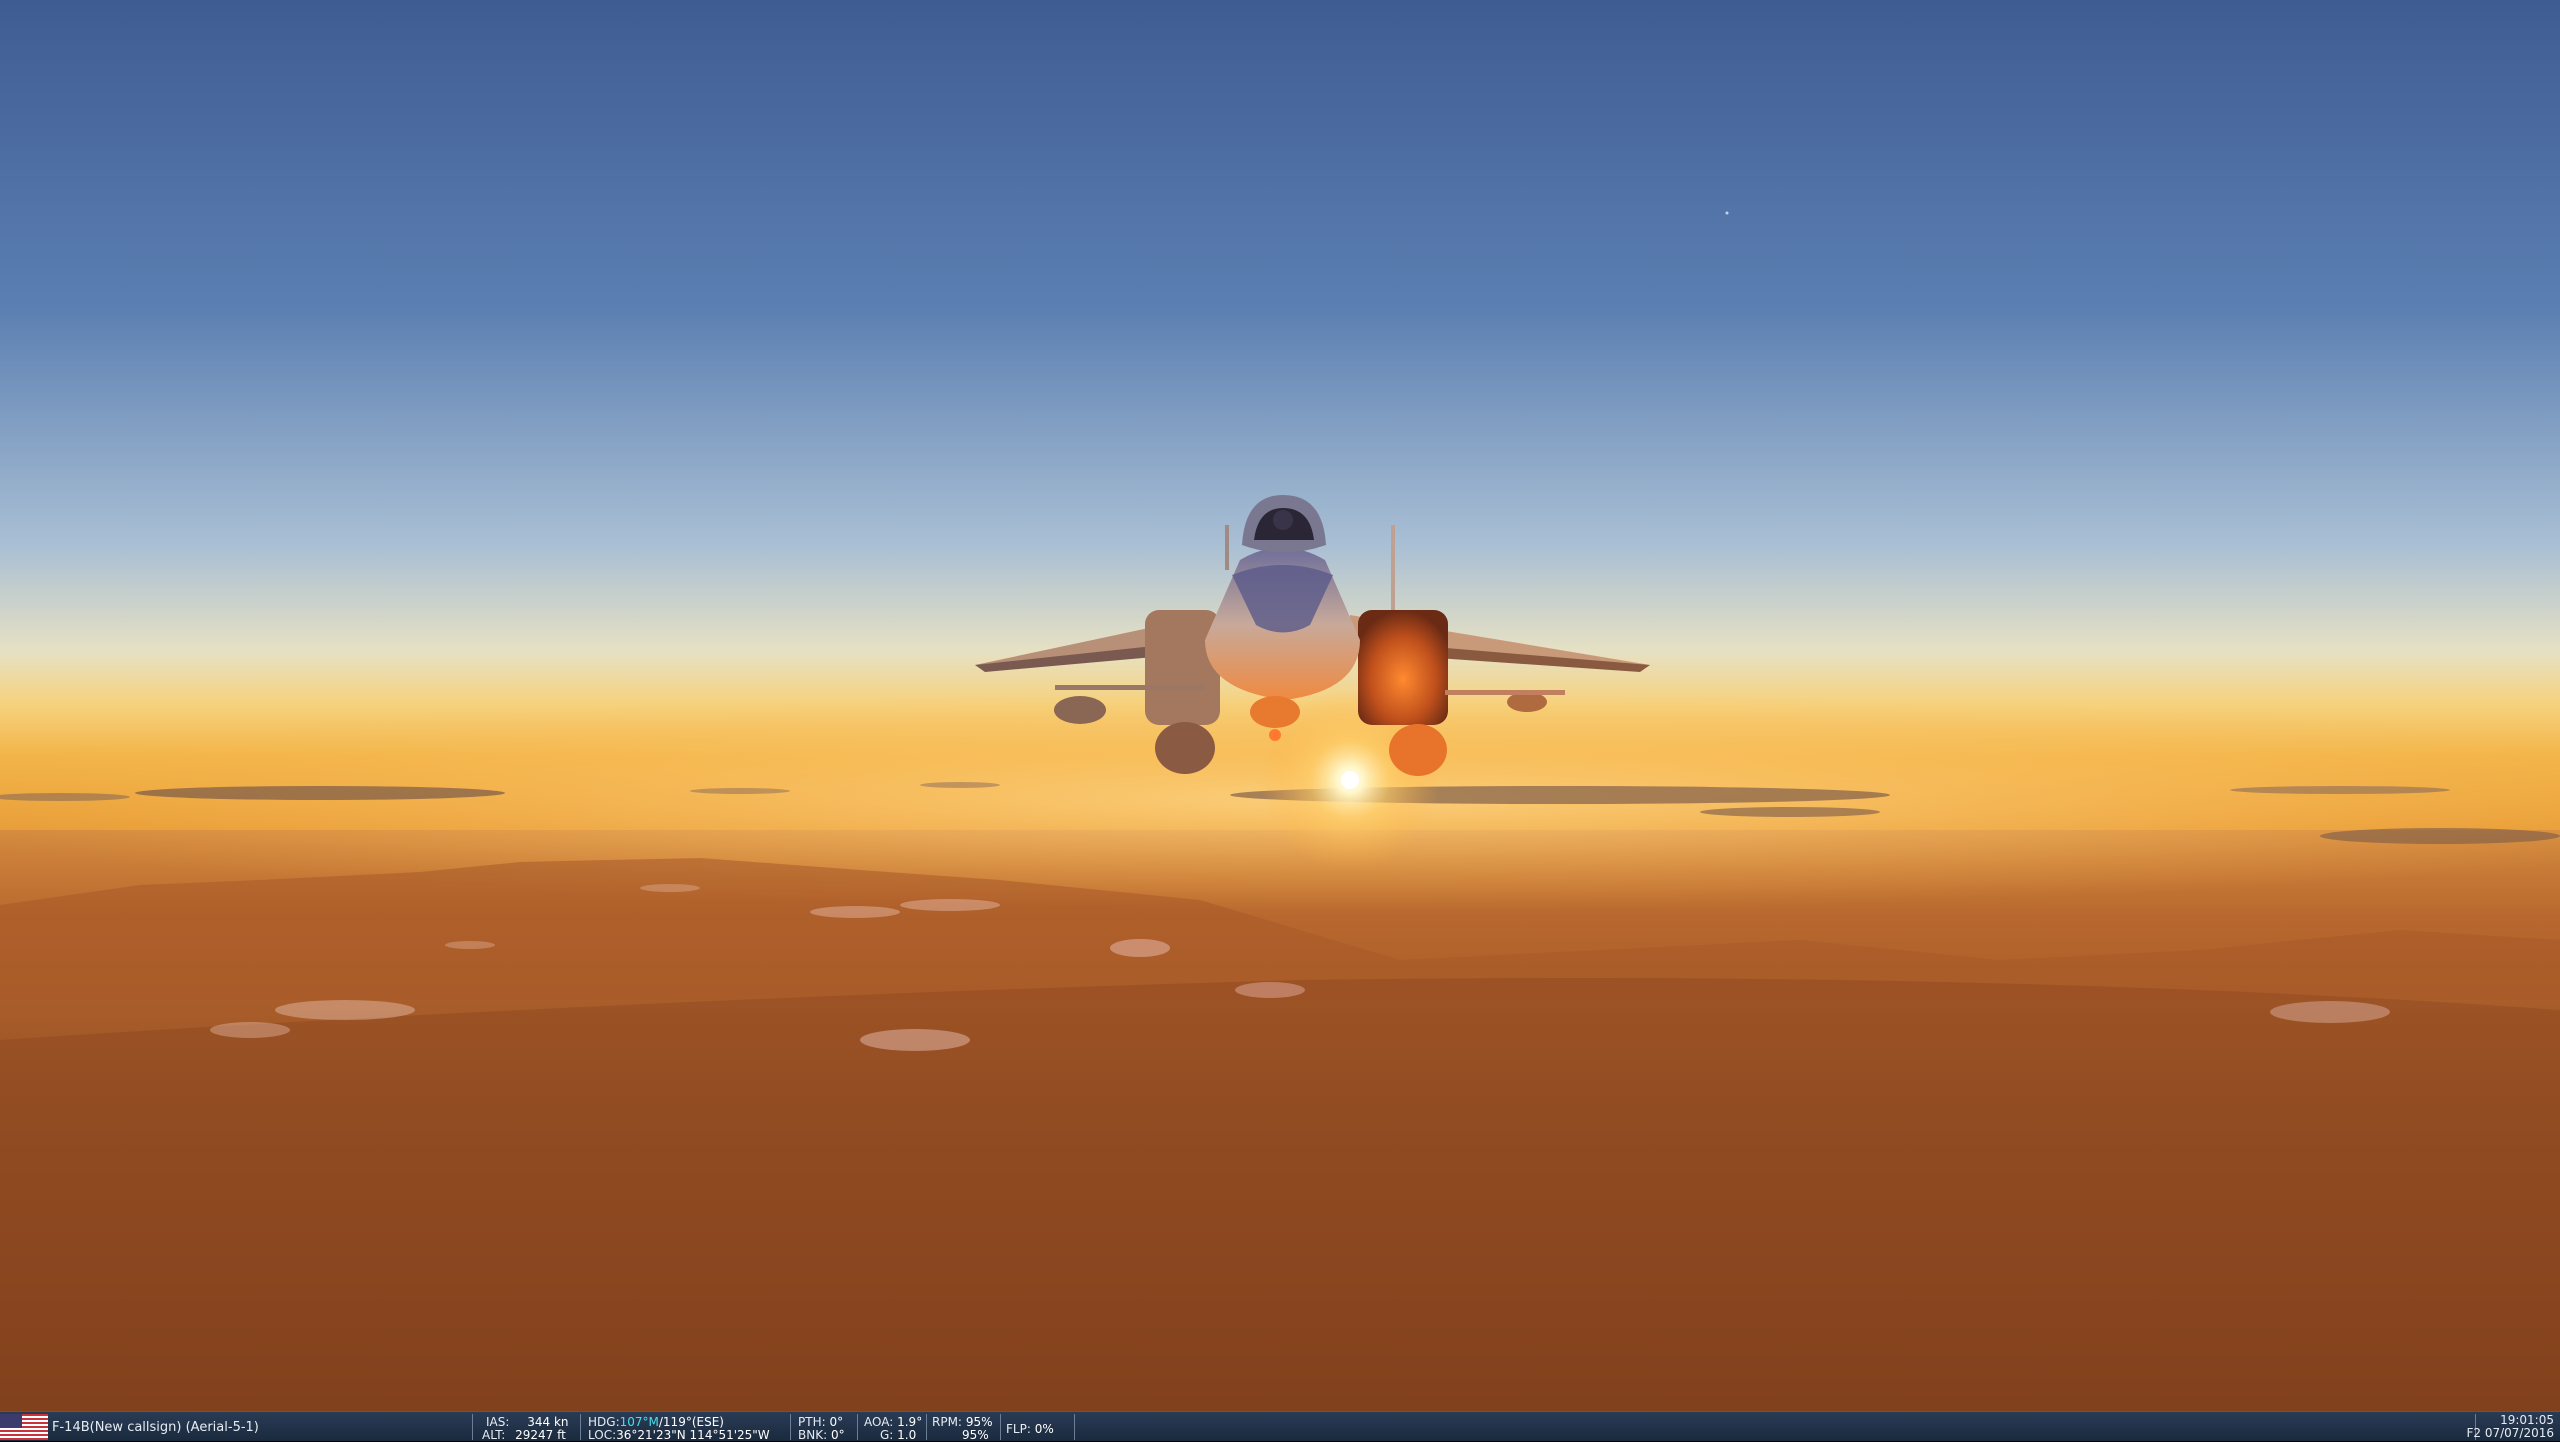 This screenshot has height=1442, width=2560. Describe the element at coordinates (836, 1422) in the screenshot. I see `pth-value: 0°` at that location.